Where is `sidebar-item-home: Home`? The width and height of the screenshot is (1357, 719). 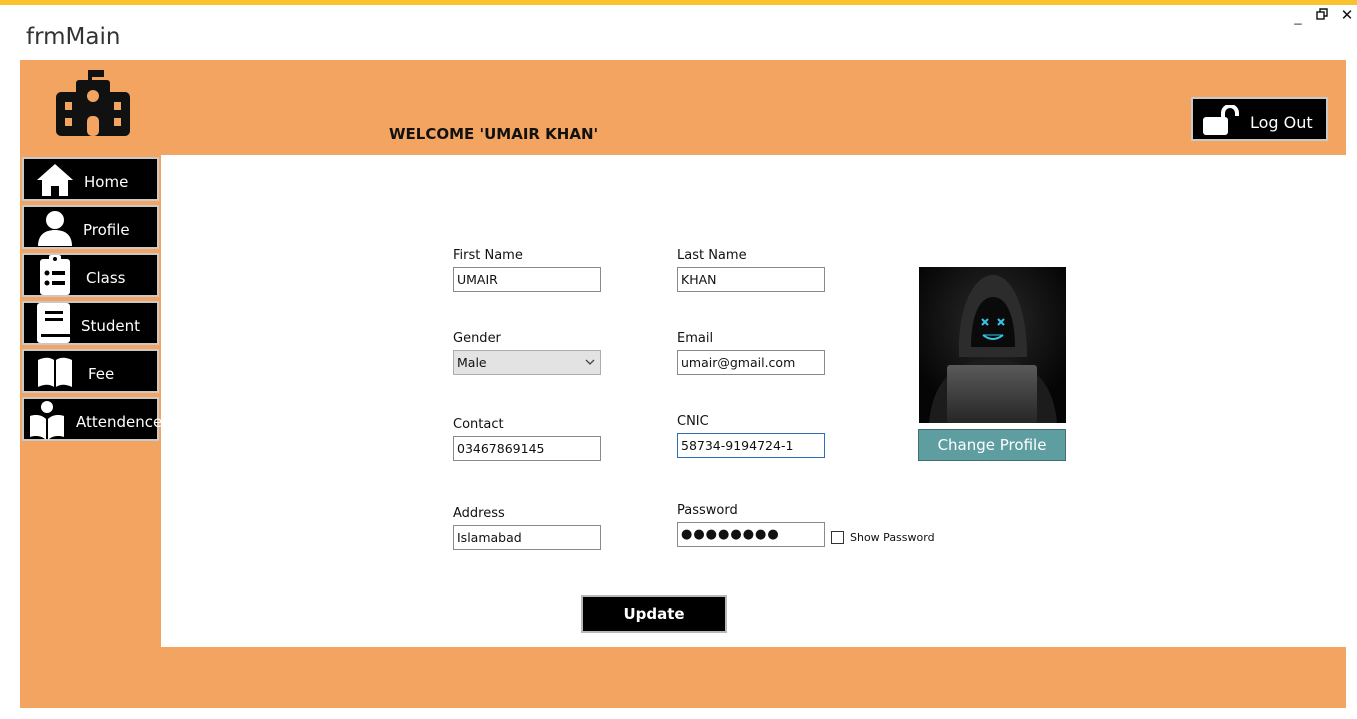
sidebar-item-home: Home is located at coordinates (90, 179).